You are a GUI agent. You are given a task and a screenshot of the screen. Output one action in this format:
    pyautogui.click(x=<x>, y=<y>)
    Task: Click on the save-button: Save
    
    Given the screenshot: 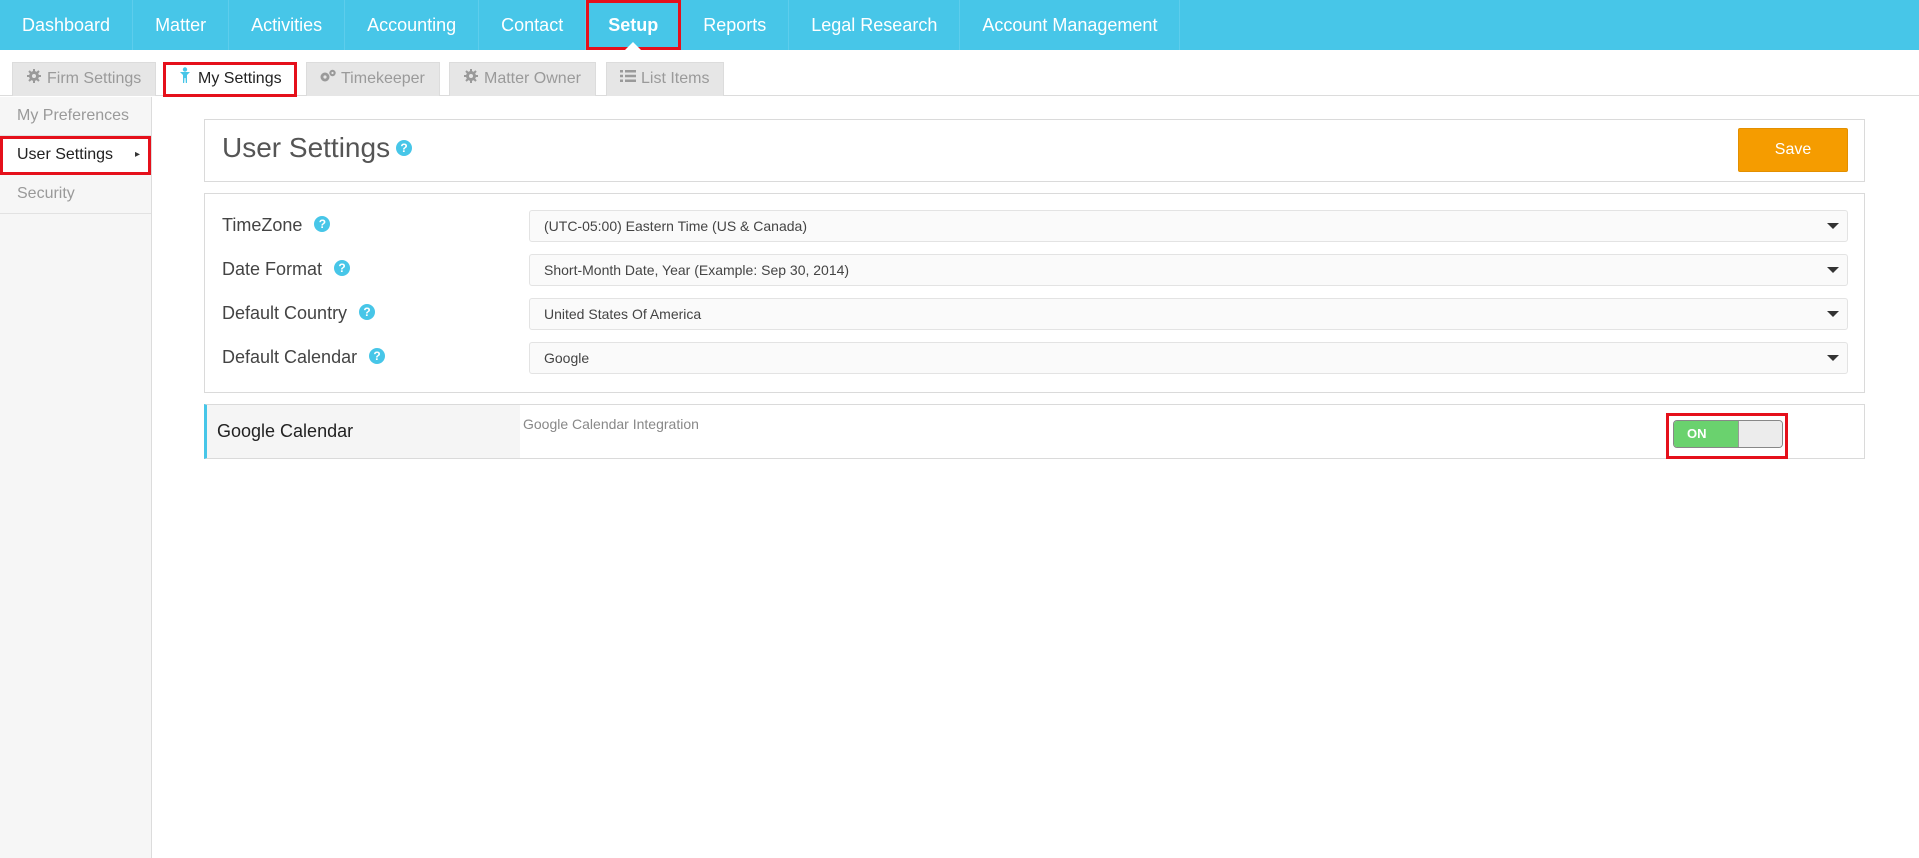 What is the action you would take?
    pyautogui.click(x=1793, y=150)
    